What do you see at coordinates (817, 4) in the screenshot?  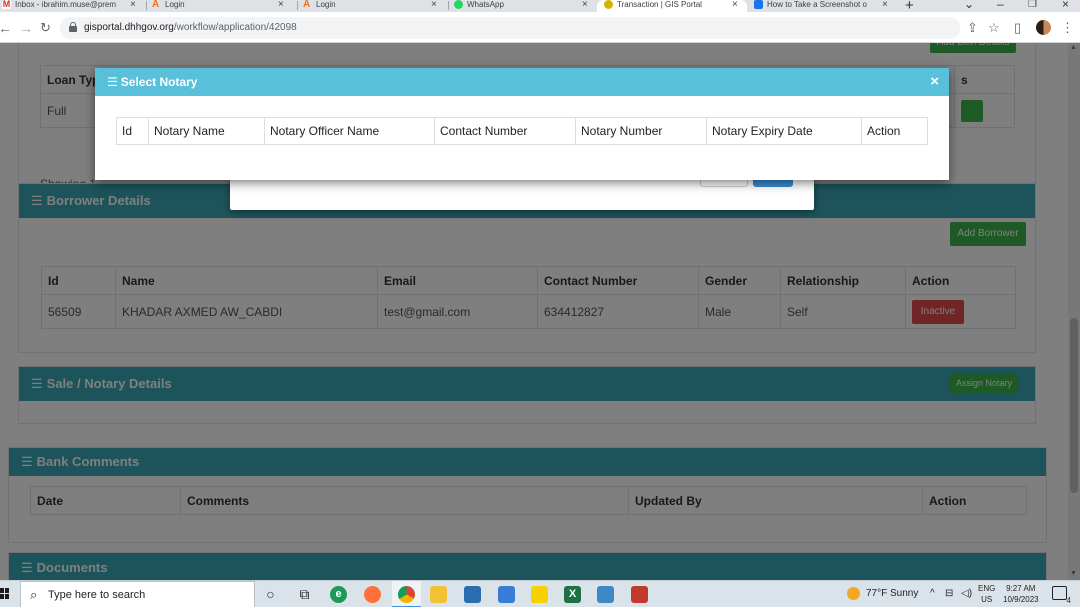 I see `tab-title: How to Take a Screenshot o` at bounding box center [817, 4].